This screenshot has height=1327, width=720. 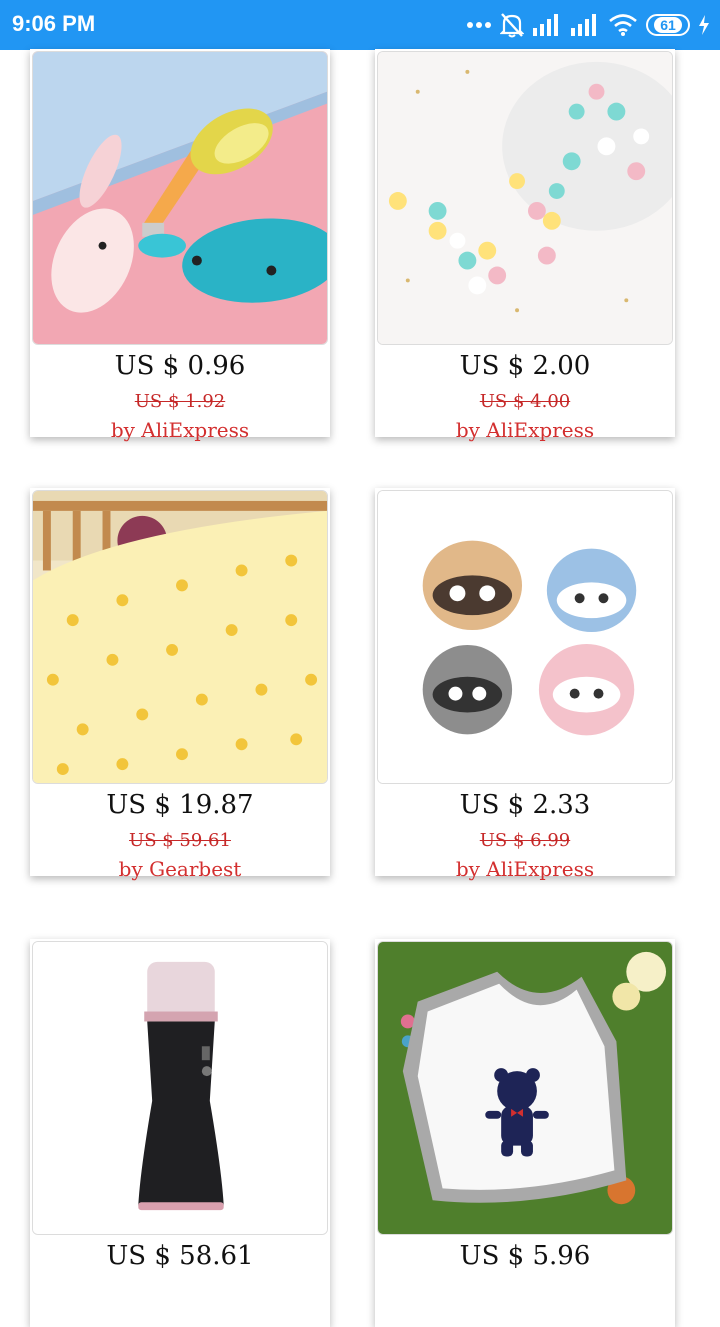 I want to click on status-icons: 61, so click(x=588, y=25).